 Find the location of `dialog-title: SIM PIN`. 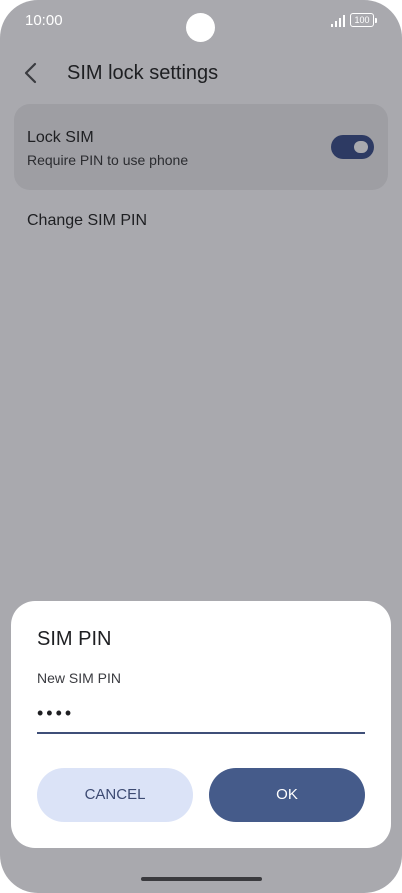

dialog-title: SIM PIN is located at coordinates (74, 639).